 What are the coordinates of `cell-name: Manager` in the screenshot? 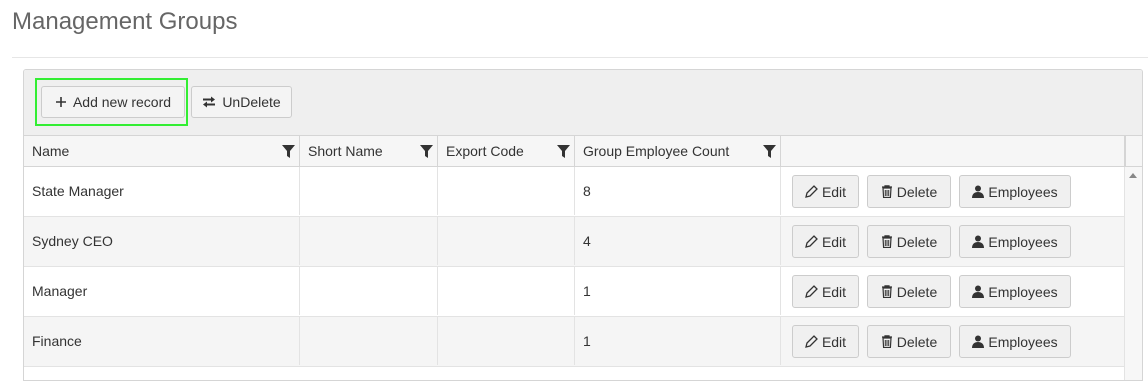 It's located at (162, 291).